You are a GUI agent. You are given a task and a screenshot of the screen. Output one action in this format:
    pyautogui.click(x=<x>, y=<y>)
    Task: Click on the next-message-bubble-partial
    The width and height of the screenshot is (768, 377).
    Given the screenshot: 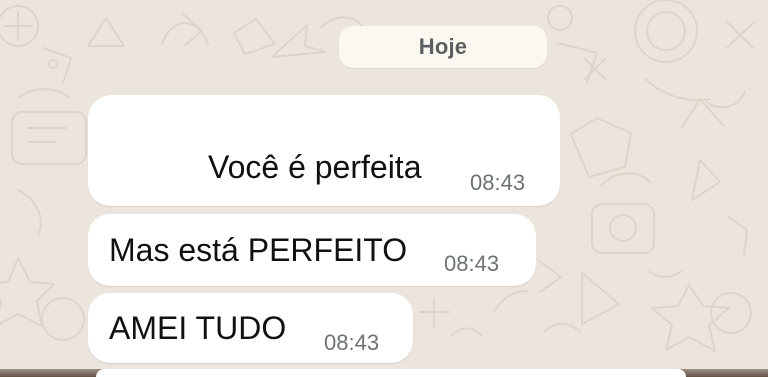 What is the action you would take?
    pyautogui.click(x=391, y=373)
    